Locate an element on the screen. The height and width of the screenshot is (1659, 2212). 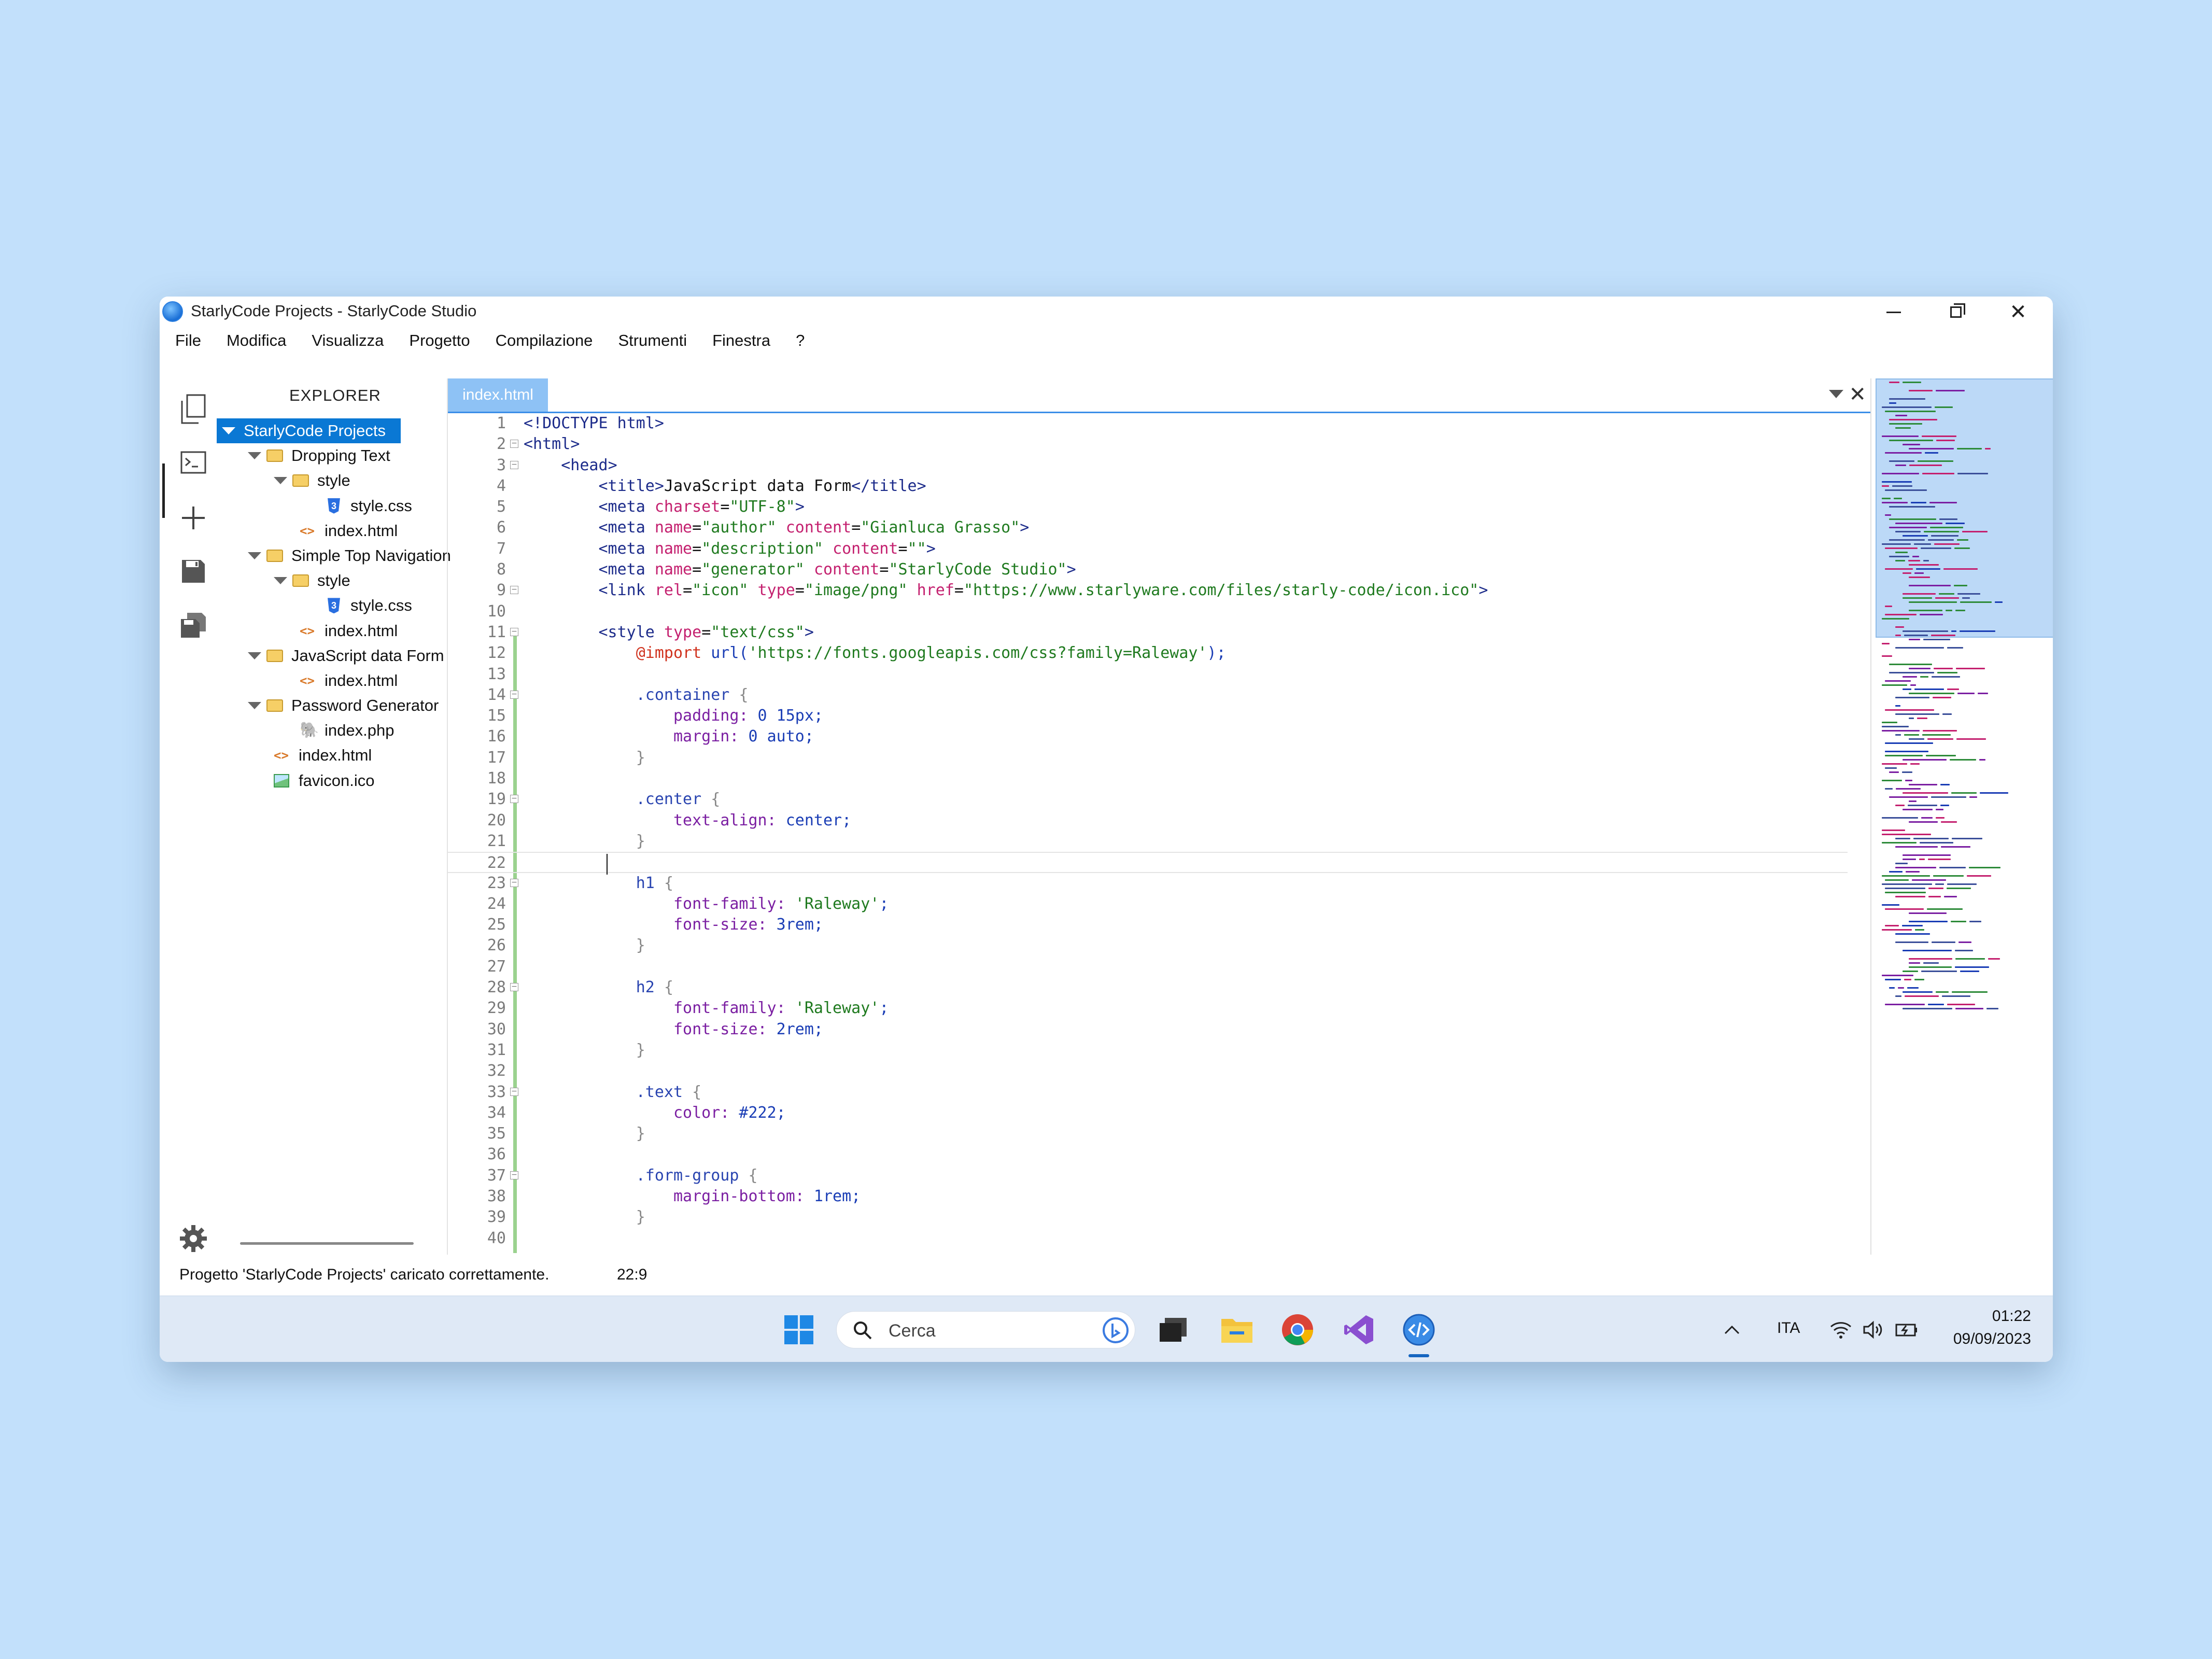
menu-progetto: Progetto is located at coordinates (439, 340).